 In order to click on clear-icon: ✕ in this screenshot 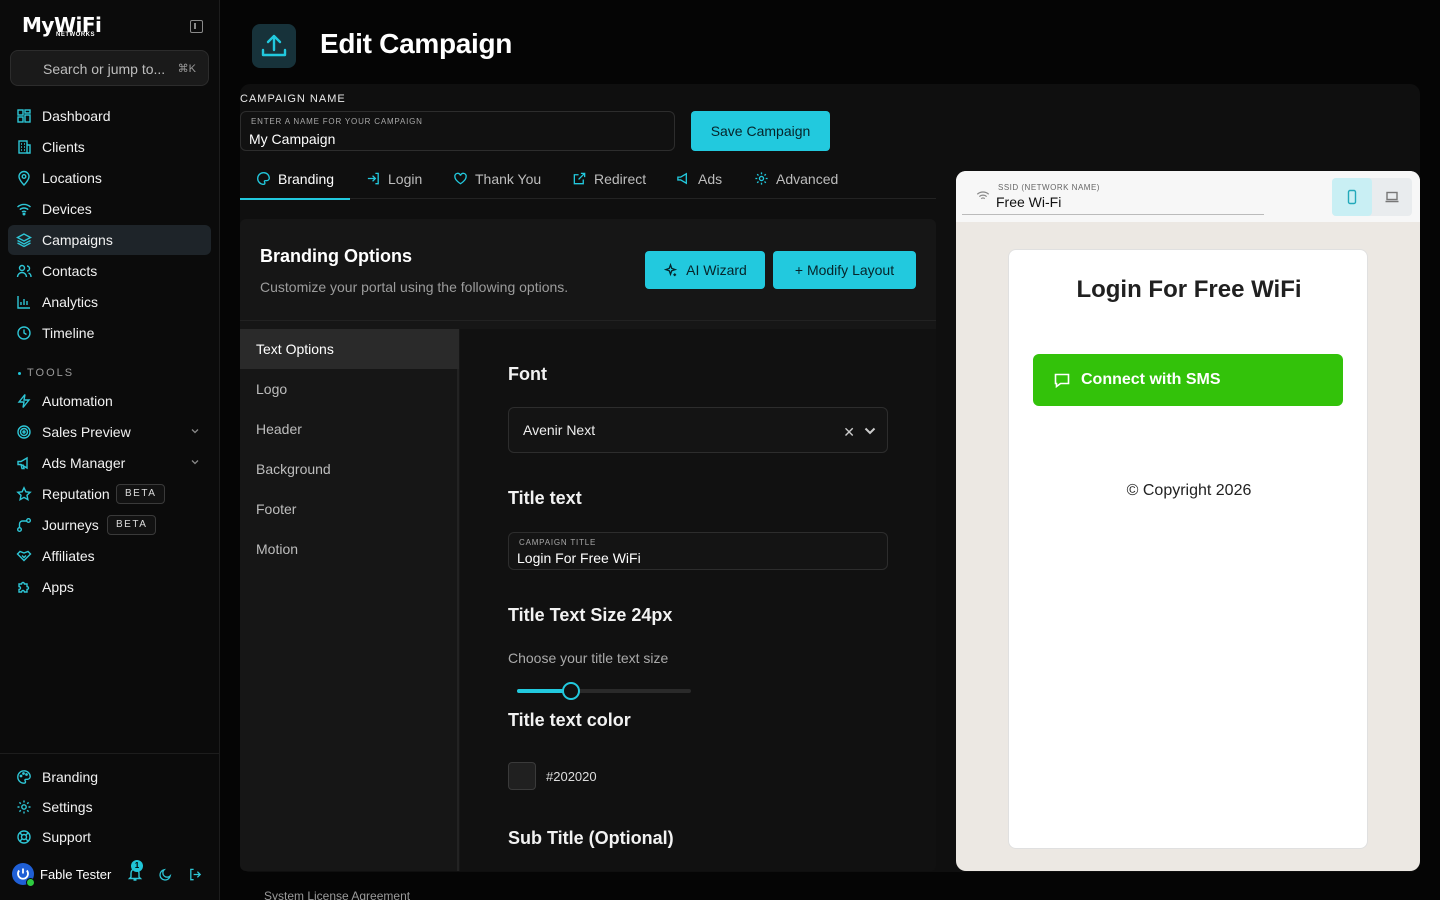, I will do `click(849, 432)`.